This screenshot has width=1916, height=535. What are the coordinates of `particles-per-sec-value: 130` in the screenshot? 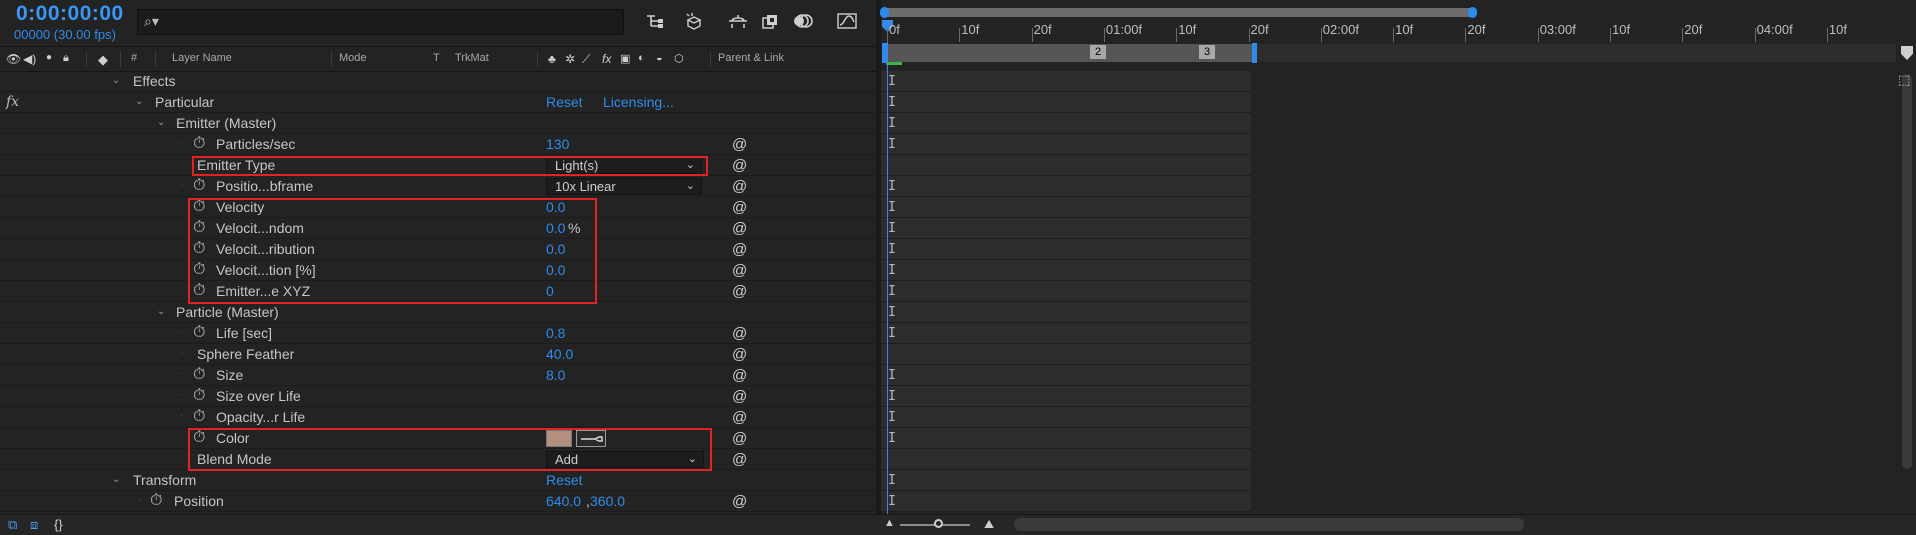 It's located at (557, 144).